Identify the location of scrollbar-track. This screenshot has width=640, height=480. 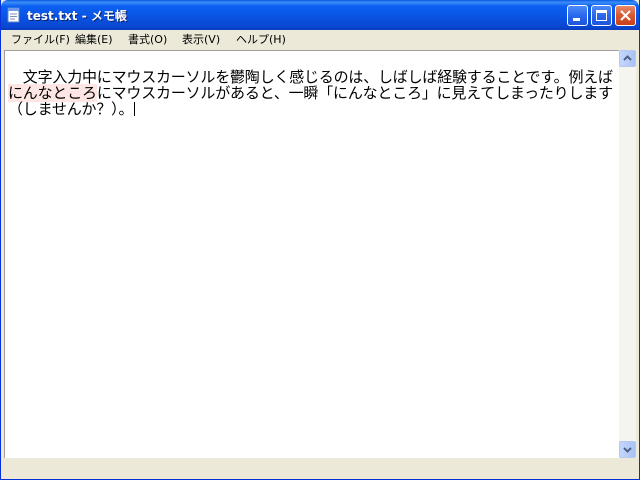
(627, 254).